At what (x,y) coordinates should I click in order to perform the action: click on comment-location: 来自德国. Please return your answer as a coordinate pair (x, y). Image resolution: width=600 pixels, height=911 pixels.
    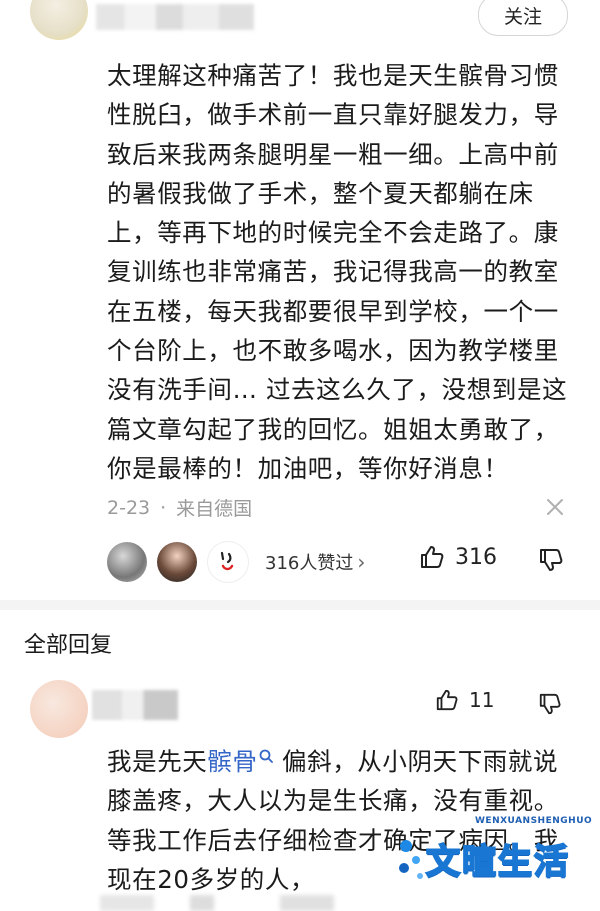
    Looking at the image, I should click on (214, 509).